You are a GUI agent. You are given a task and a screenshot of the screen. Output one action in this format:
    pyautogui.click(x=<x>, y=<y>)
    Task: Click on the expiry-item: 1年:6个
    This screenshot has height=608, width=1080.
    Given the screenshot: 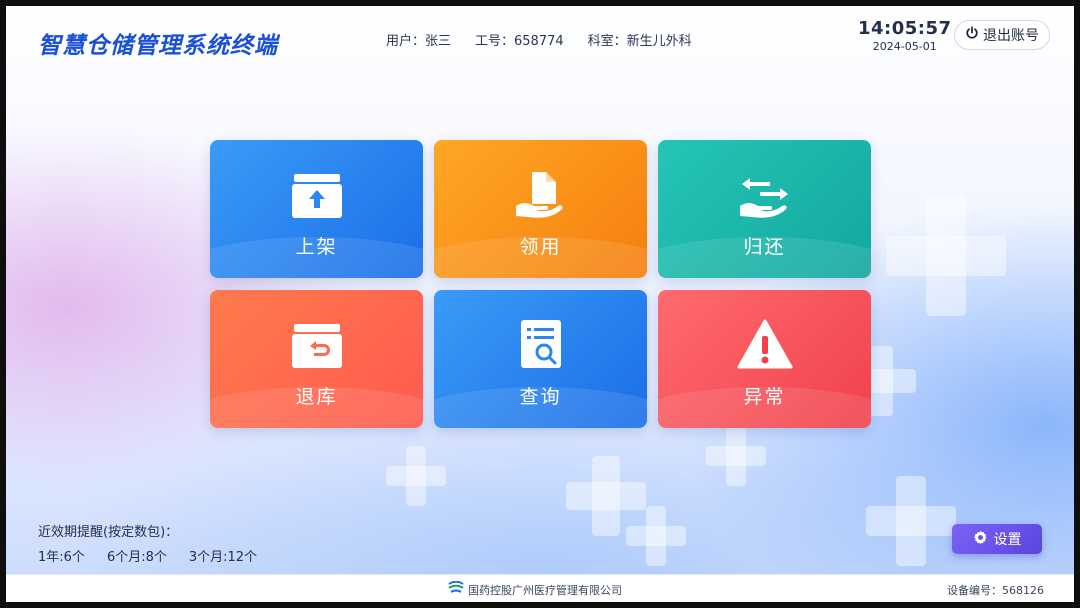 What is the action you would take?
    pyautogui.click(x=61, y=557)
    